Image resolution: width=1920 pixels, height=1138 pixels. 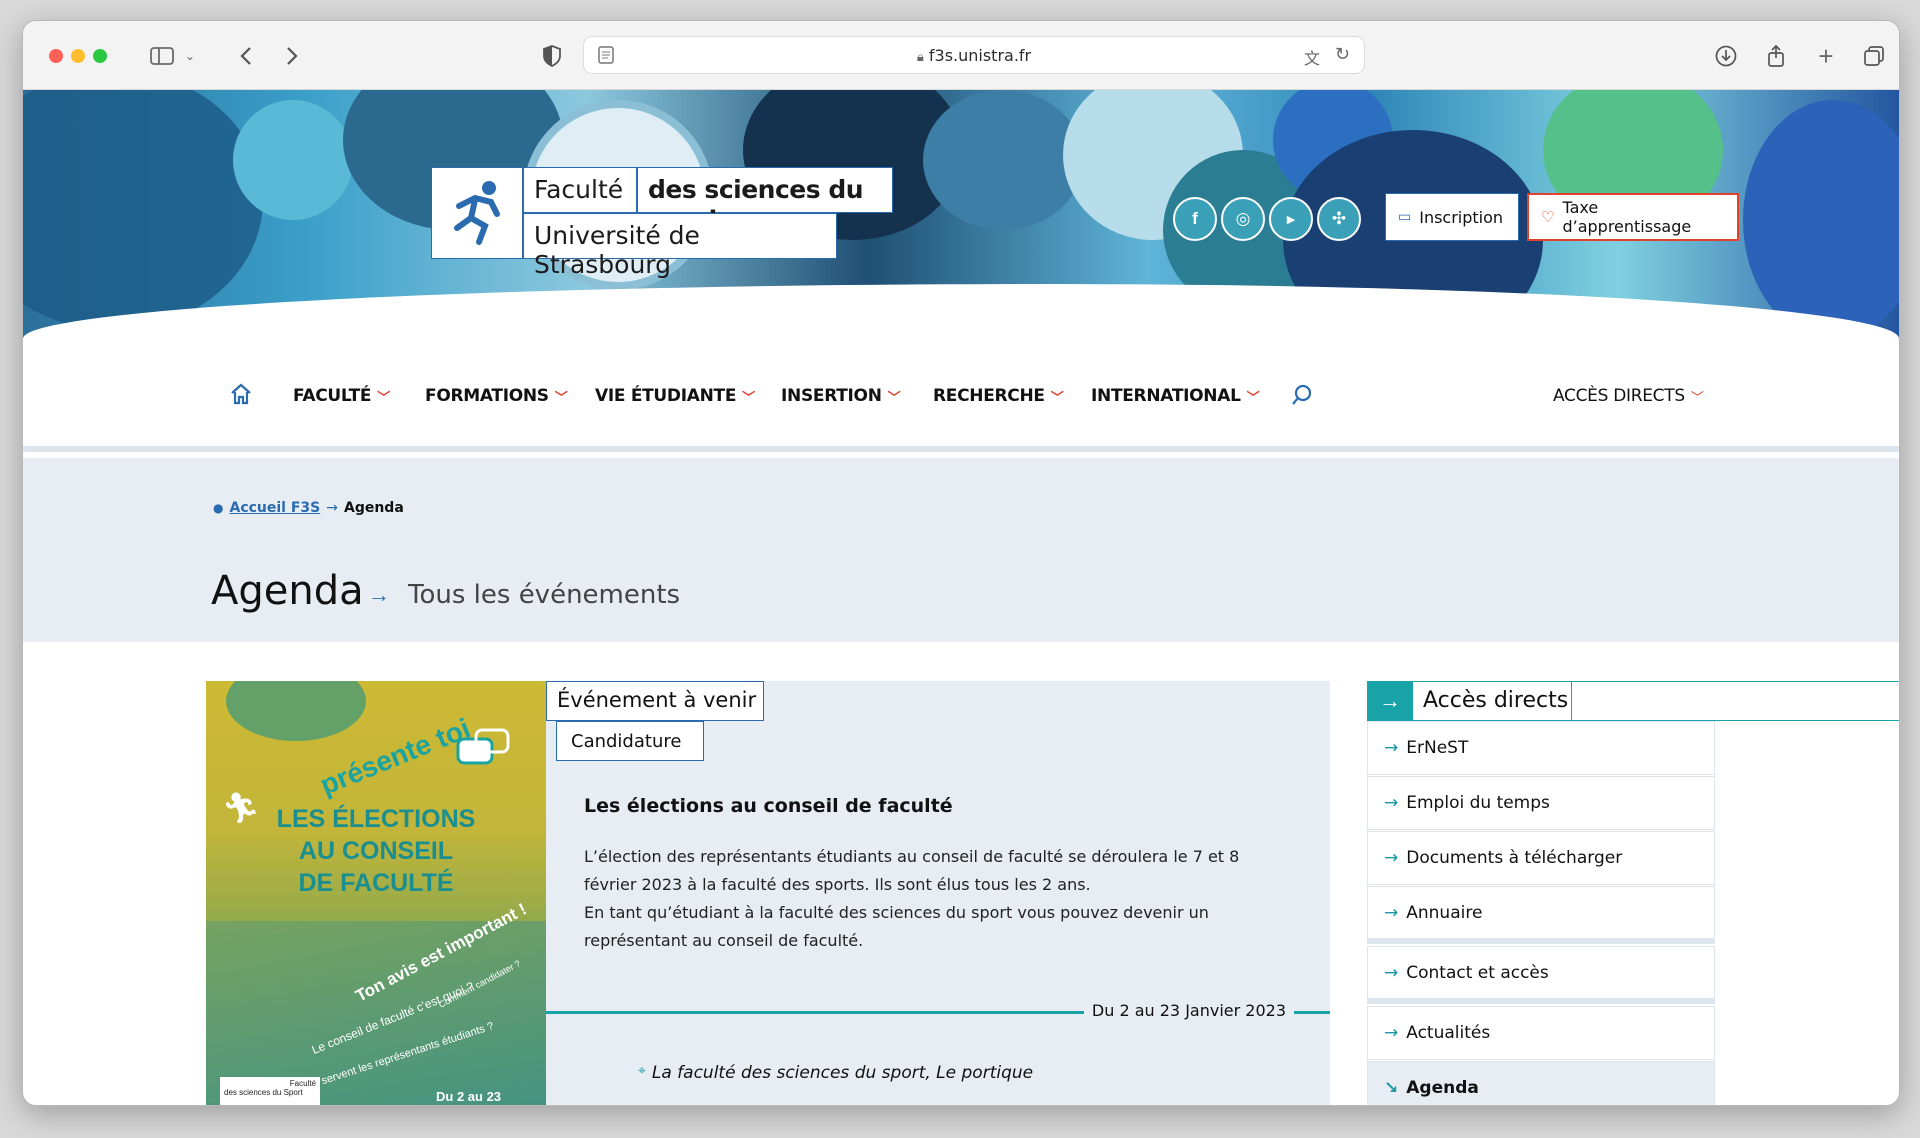 What do you see at coordinates (1619, 396) in the screenshot?
I see `nav-acces-directs-label: ACCÈS DIRECTS` at bounding box center [1619, 396].